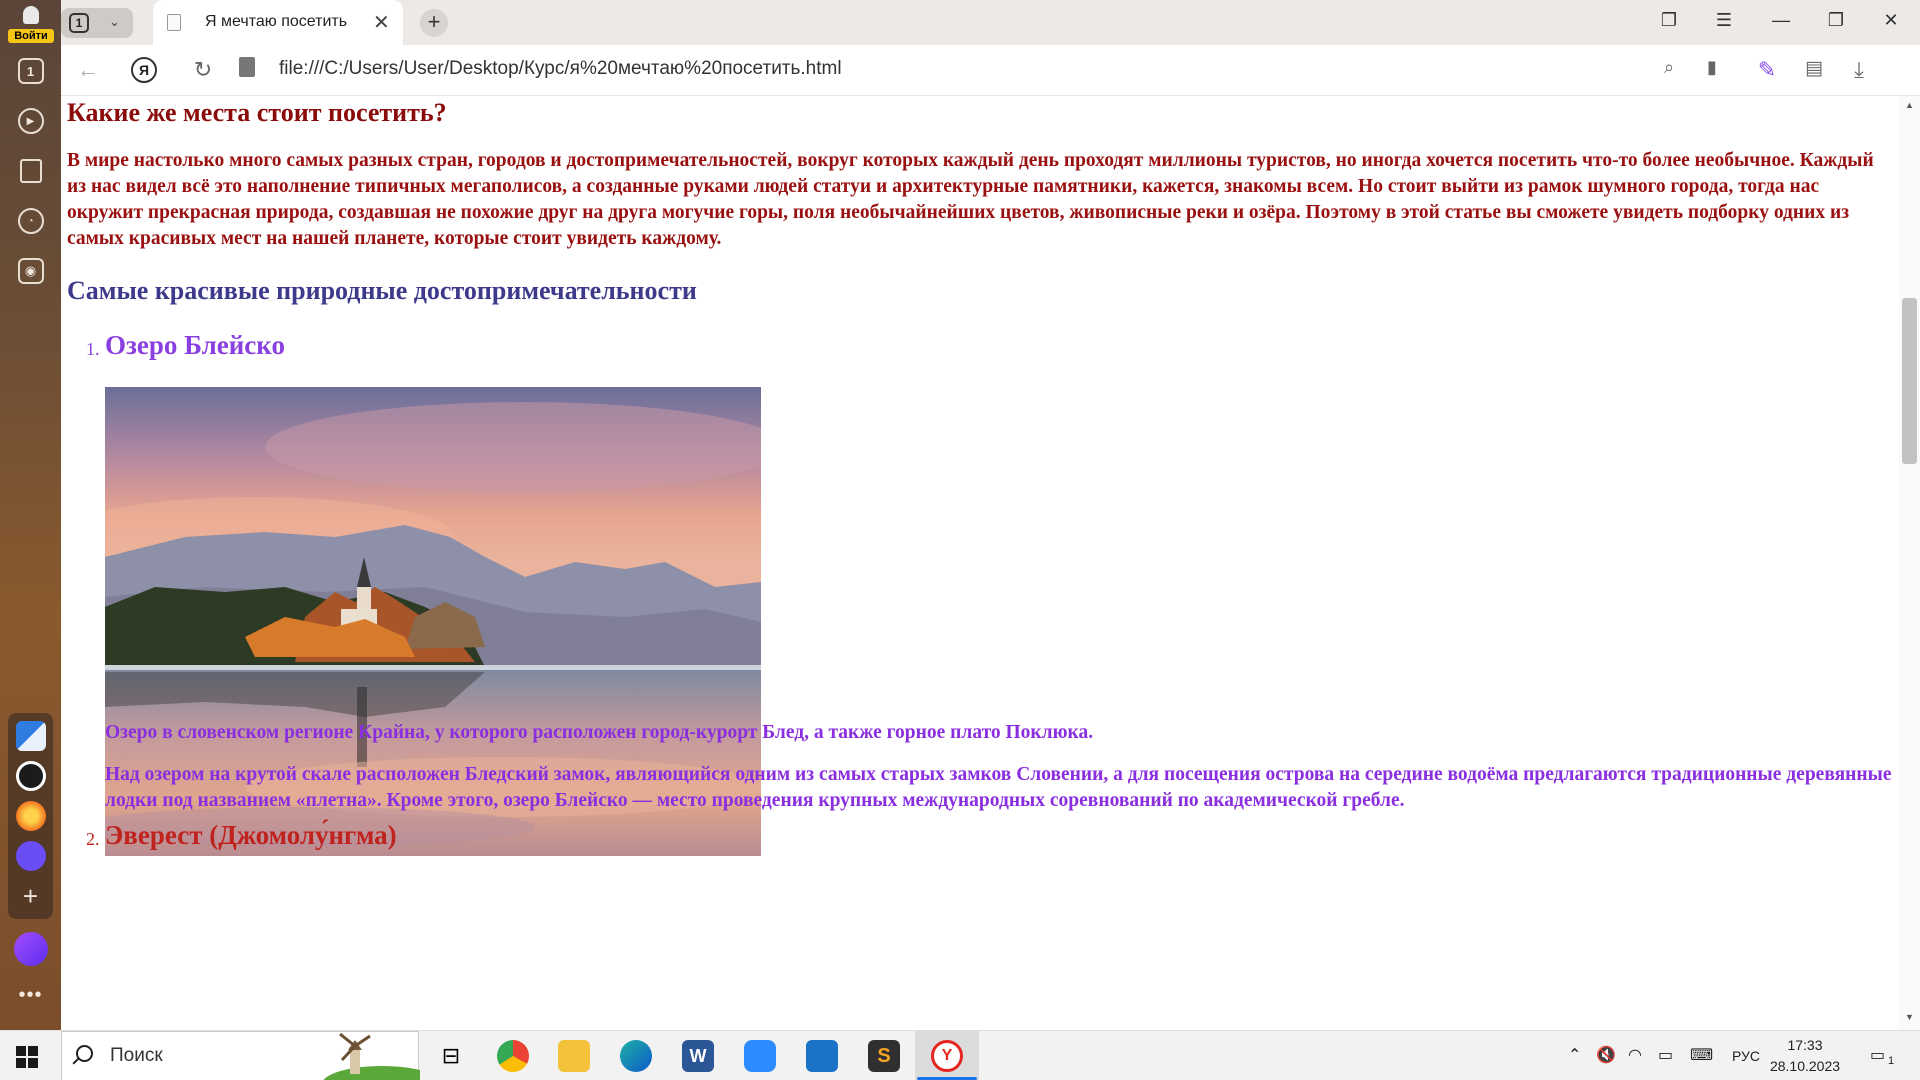 This screenshot has width=1920, height=1080. What do you see at coordinates (822, 1056) in the screenshot?
I see `taskbar-mail-icon` at bounding box center [822, 1056].